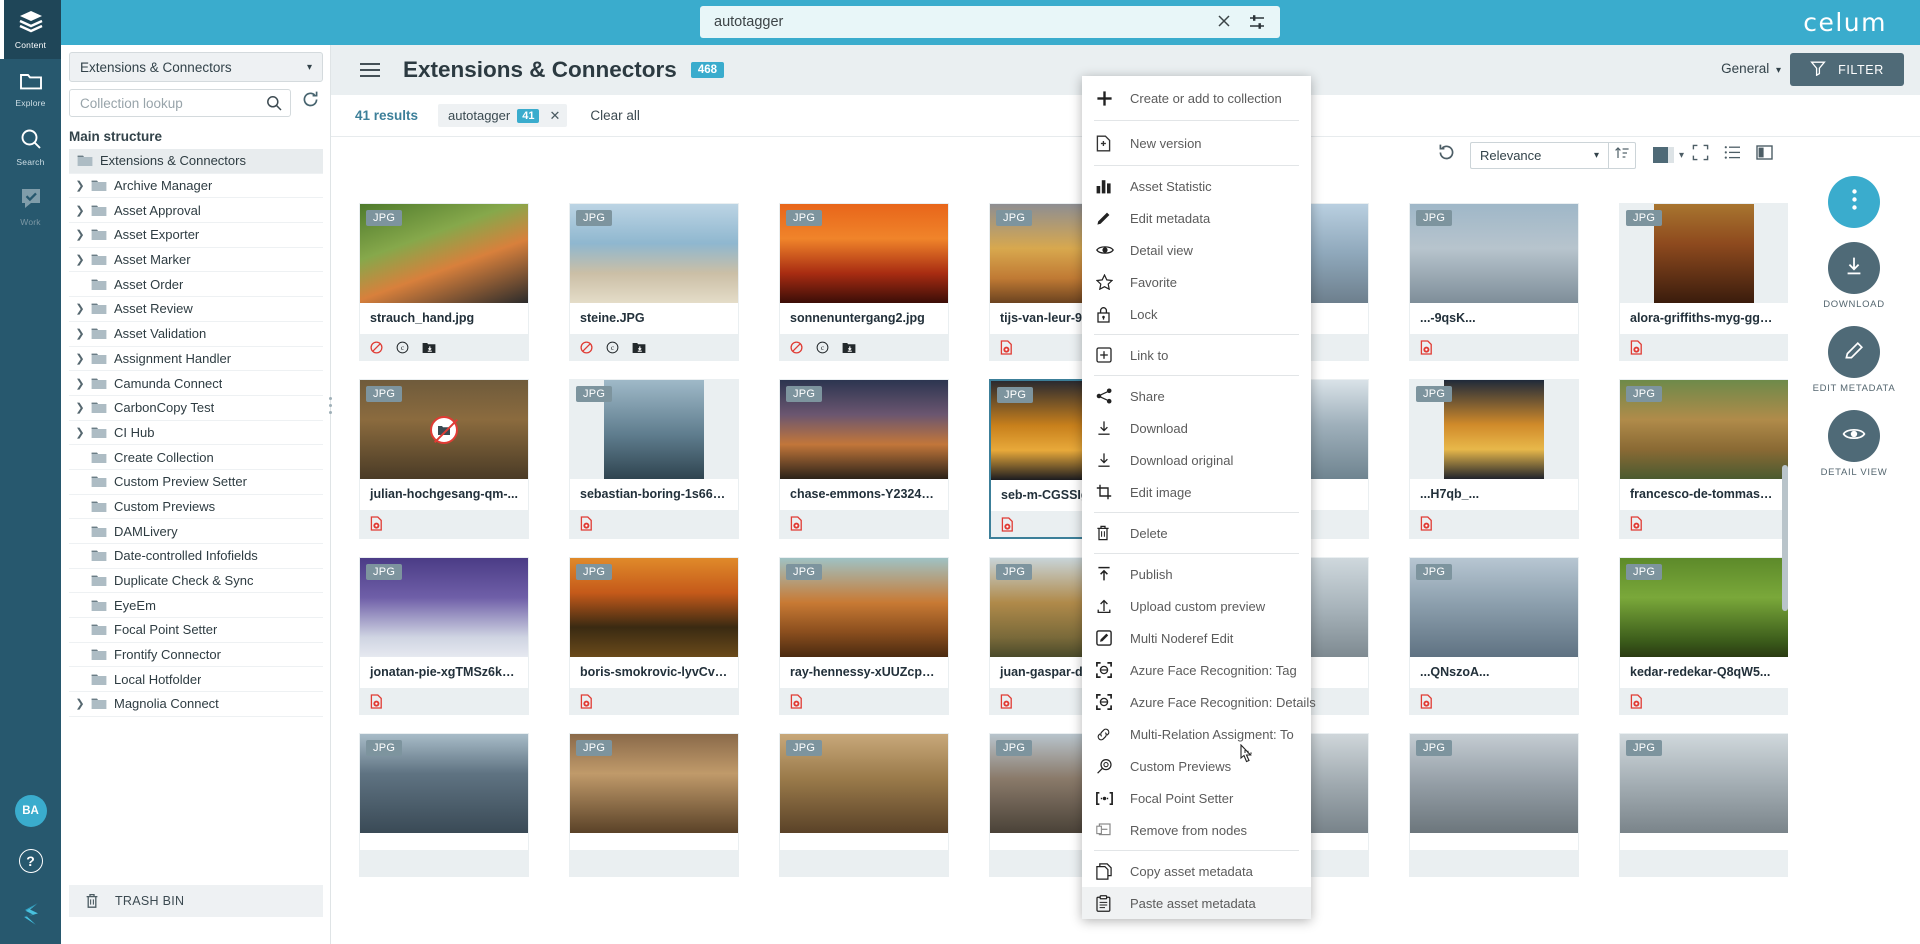  Describe the element at coordinates (167, 103) in the screenshot. I see `collection-lookup-input` at that location.